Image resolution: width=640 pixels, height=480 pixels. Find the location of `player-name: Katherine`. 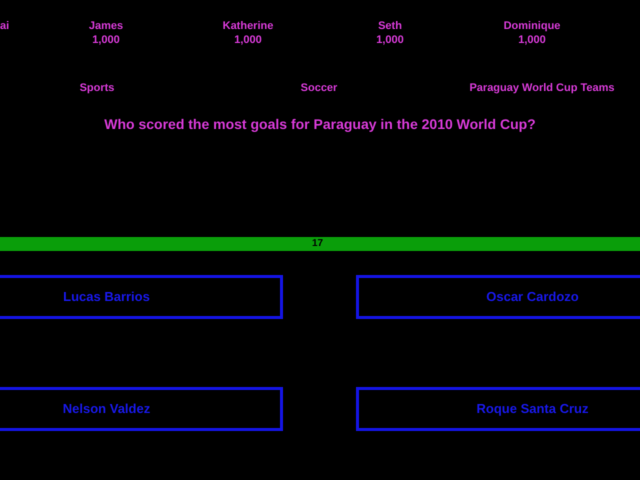

player-name: Katherine is located at coordinates (248, 26).